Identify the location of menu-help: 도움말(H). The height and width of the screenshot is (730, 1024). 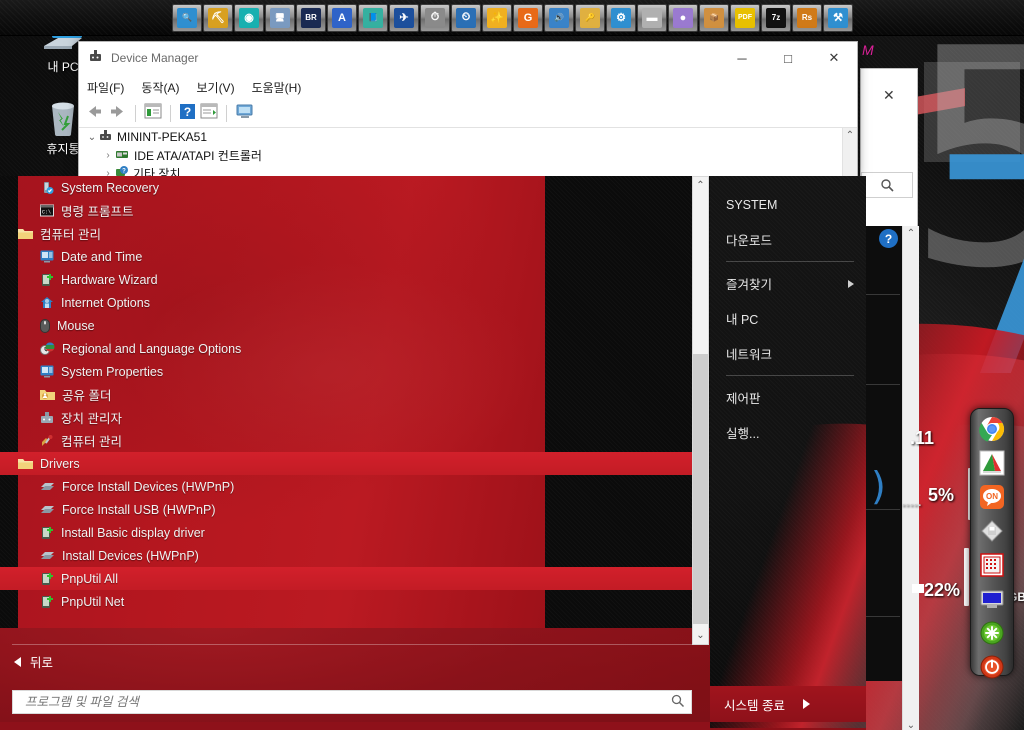
(277, 87).